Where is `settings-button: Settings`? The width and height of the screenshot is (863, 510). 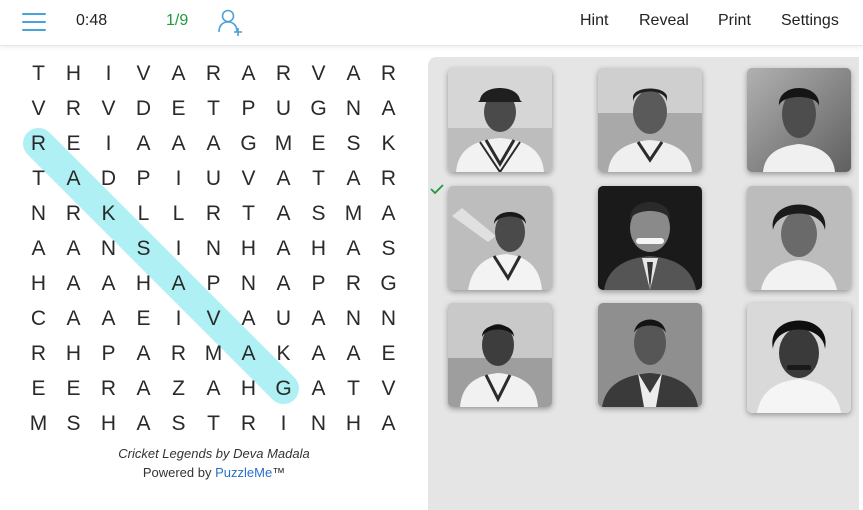
settings-button: Settings is located at coordinates (810, 21).